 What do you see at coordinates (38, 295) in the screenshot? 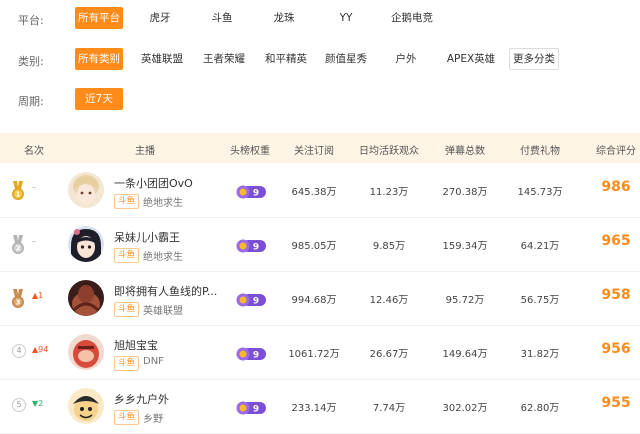
I see `rank-change-up: ▲1` at bounding box center [38, 295].